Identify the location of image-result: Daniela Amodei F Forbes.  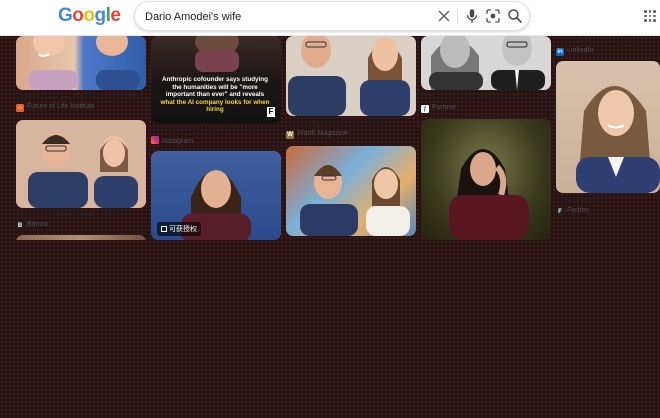
(608, 150).